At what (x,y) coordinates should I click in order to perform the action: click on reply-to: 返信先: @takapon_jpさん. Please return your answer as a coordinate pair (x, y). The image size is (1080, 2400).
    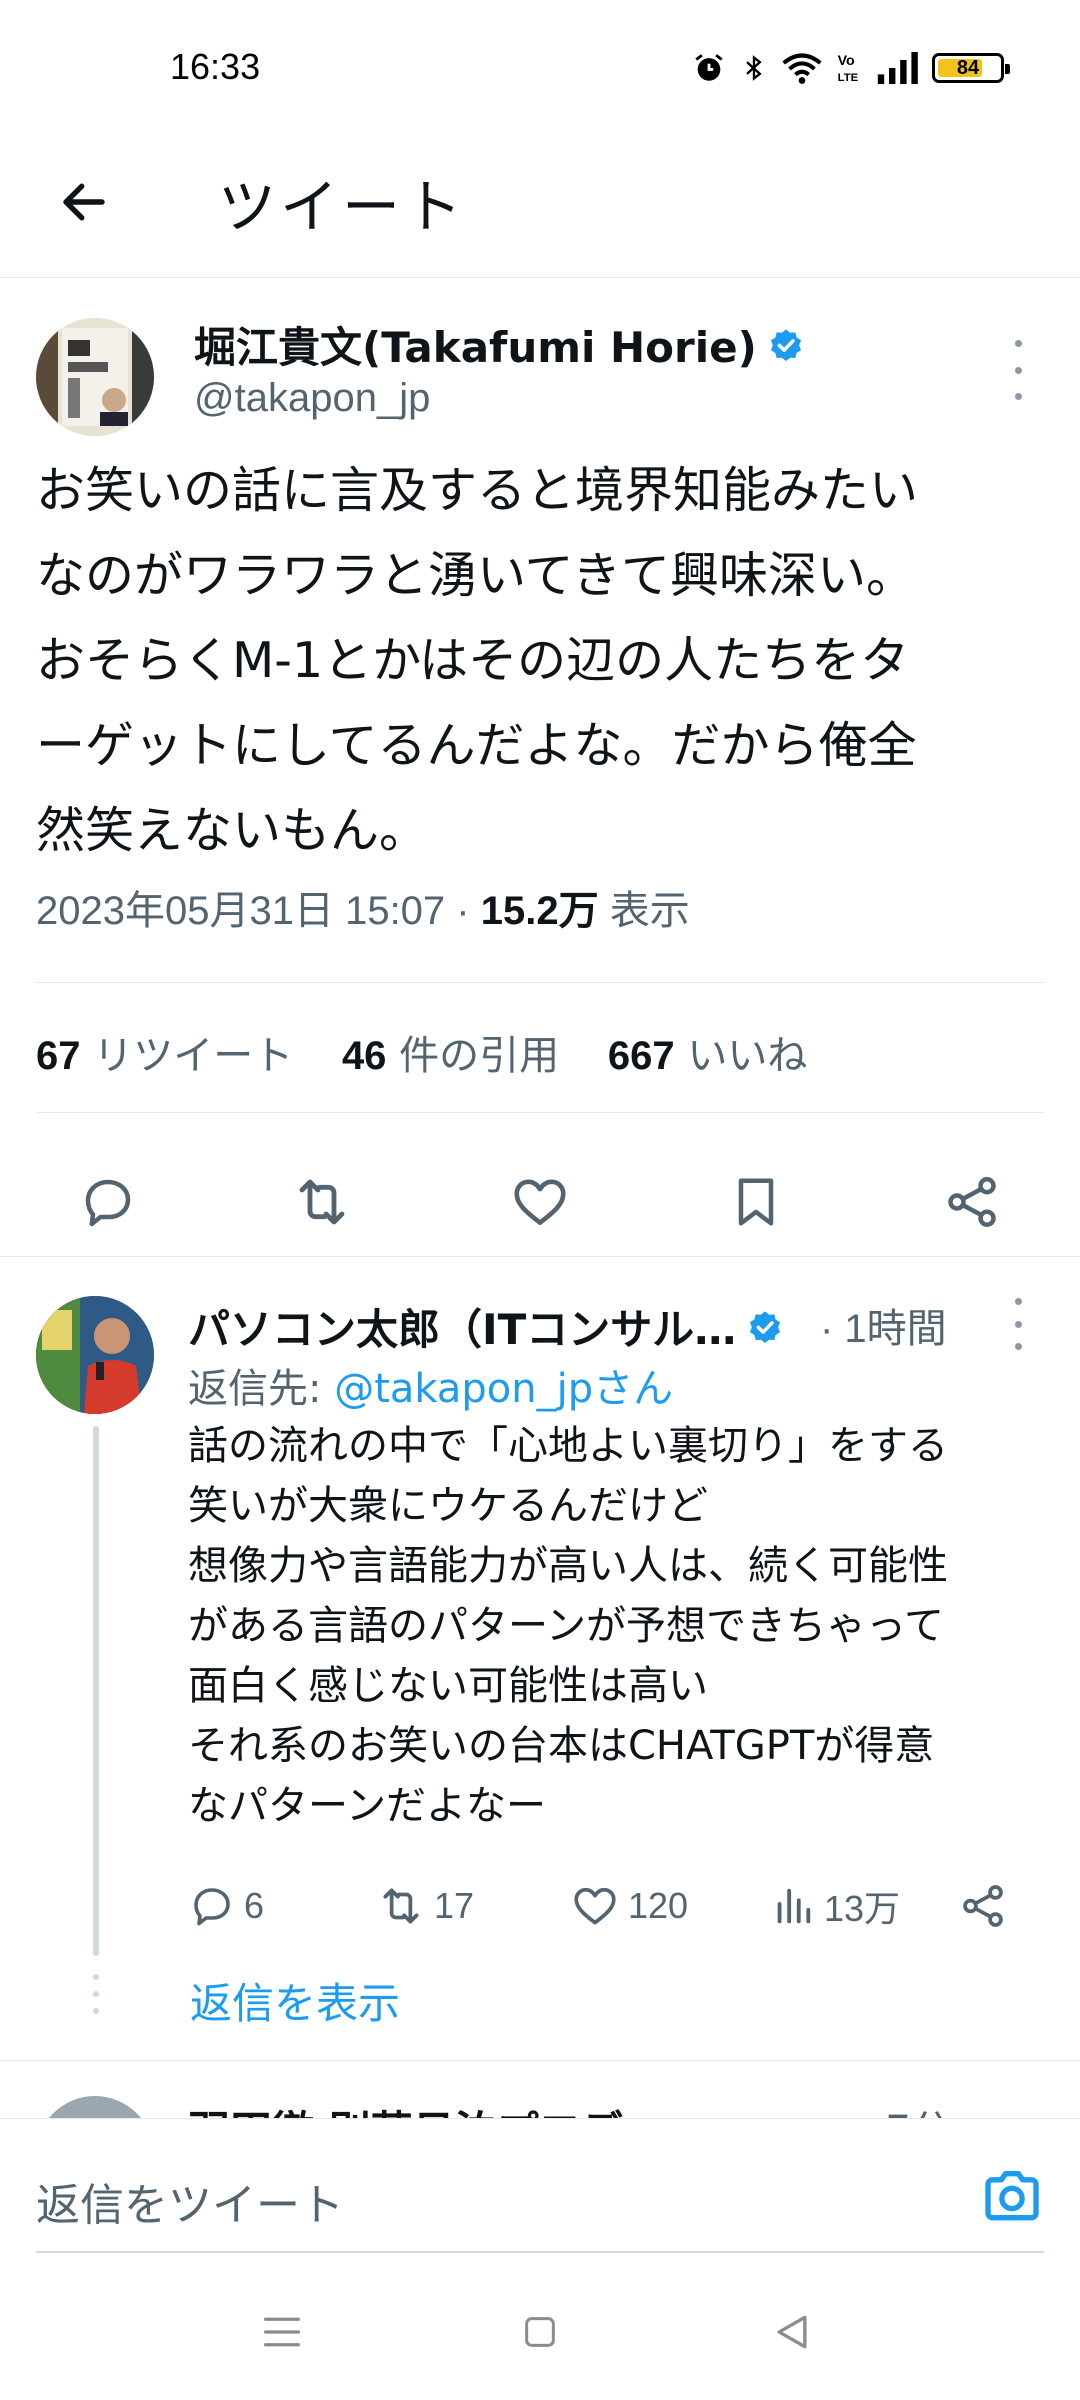
    Looking at the image, I should click on (431, 1389).